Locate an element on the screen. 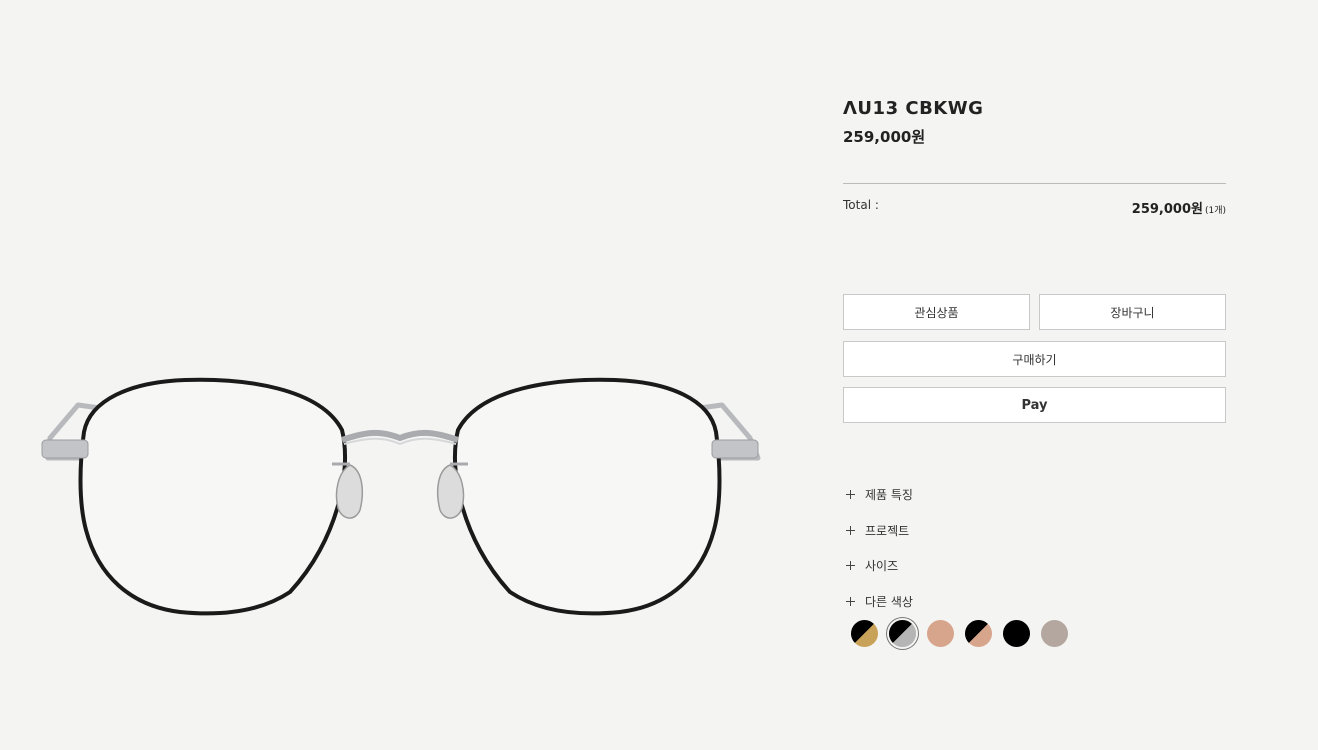  color-swatches is located at coordinates (965, 633).